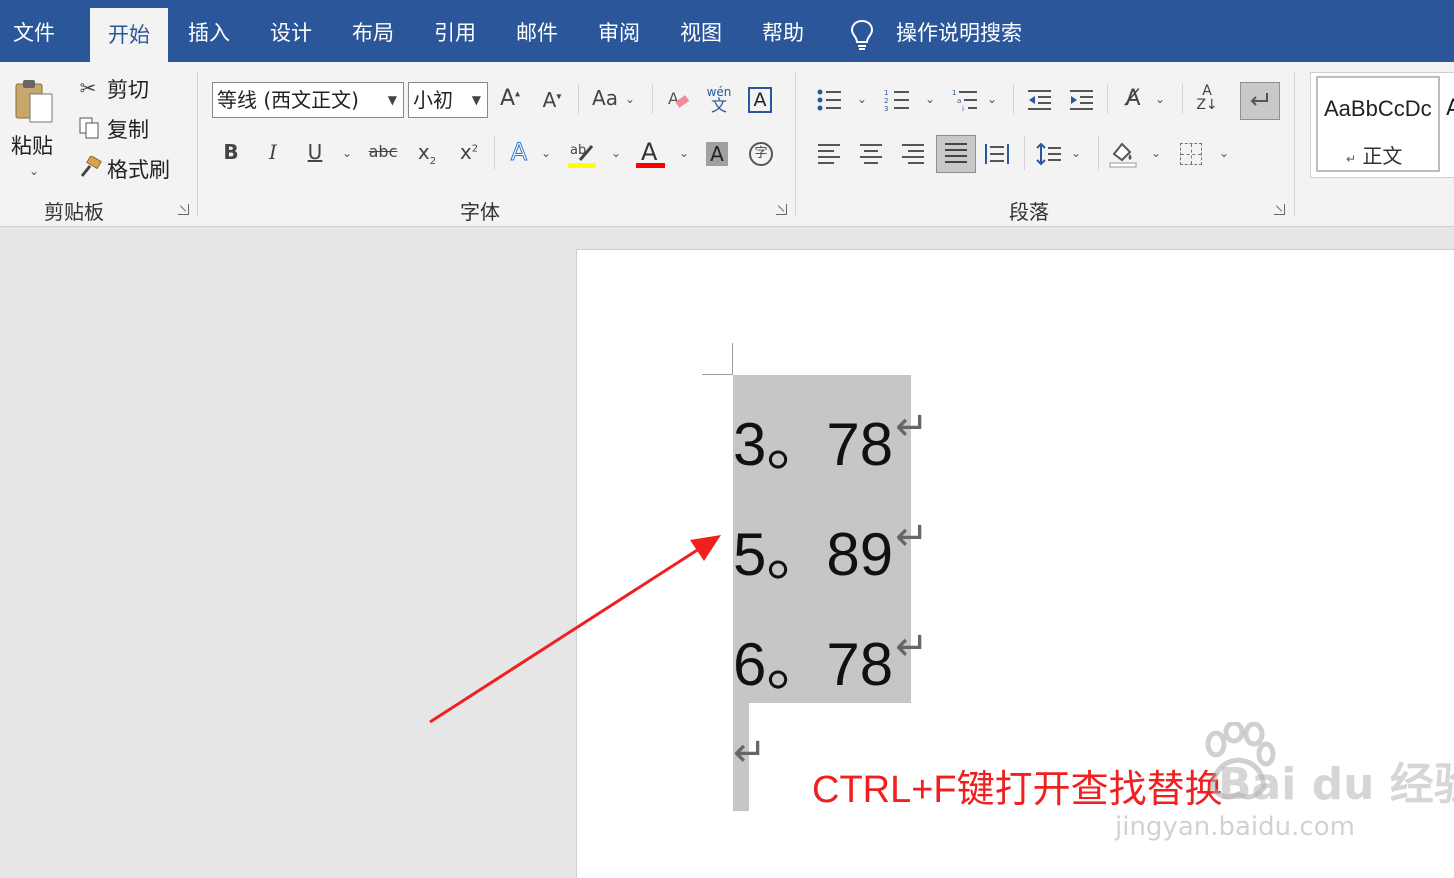  What do you see at coordinates (1336, 784) in the screenshot?
I see `watermark-brand: Bai du 经验` at bounding box center [1336, 784].